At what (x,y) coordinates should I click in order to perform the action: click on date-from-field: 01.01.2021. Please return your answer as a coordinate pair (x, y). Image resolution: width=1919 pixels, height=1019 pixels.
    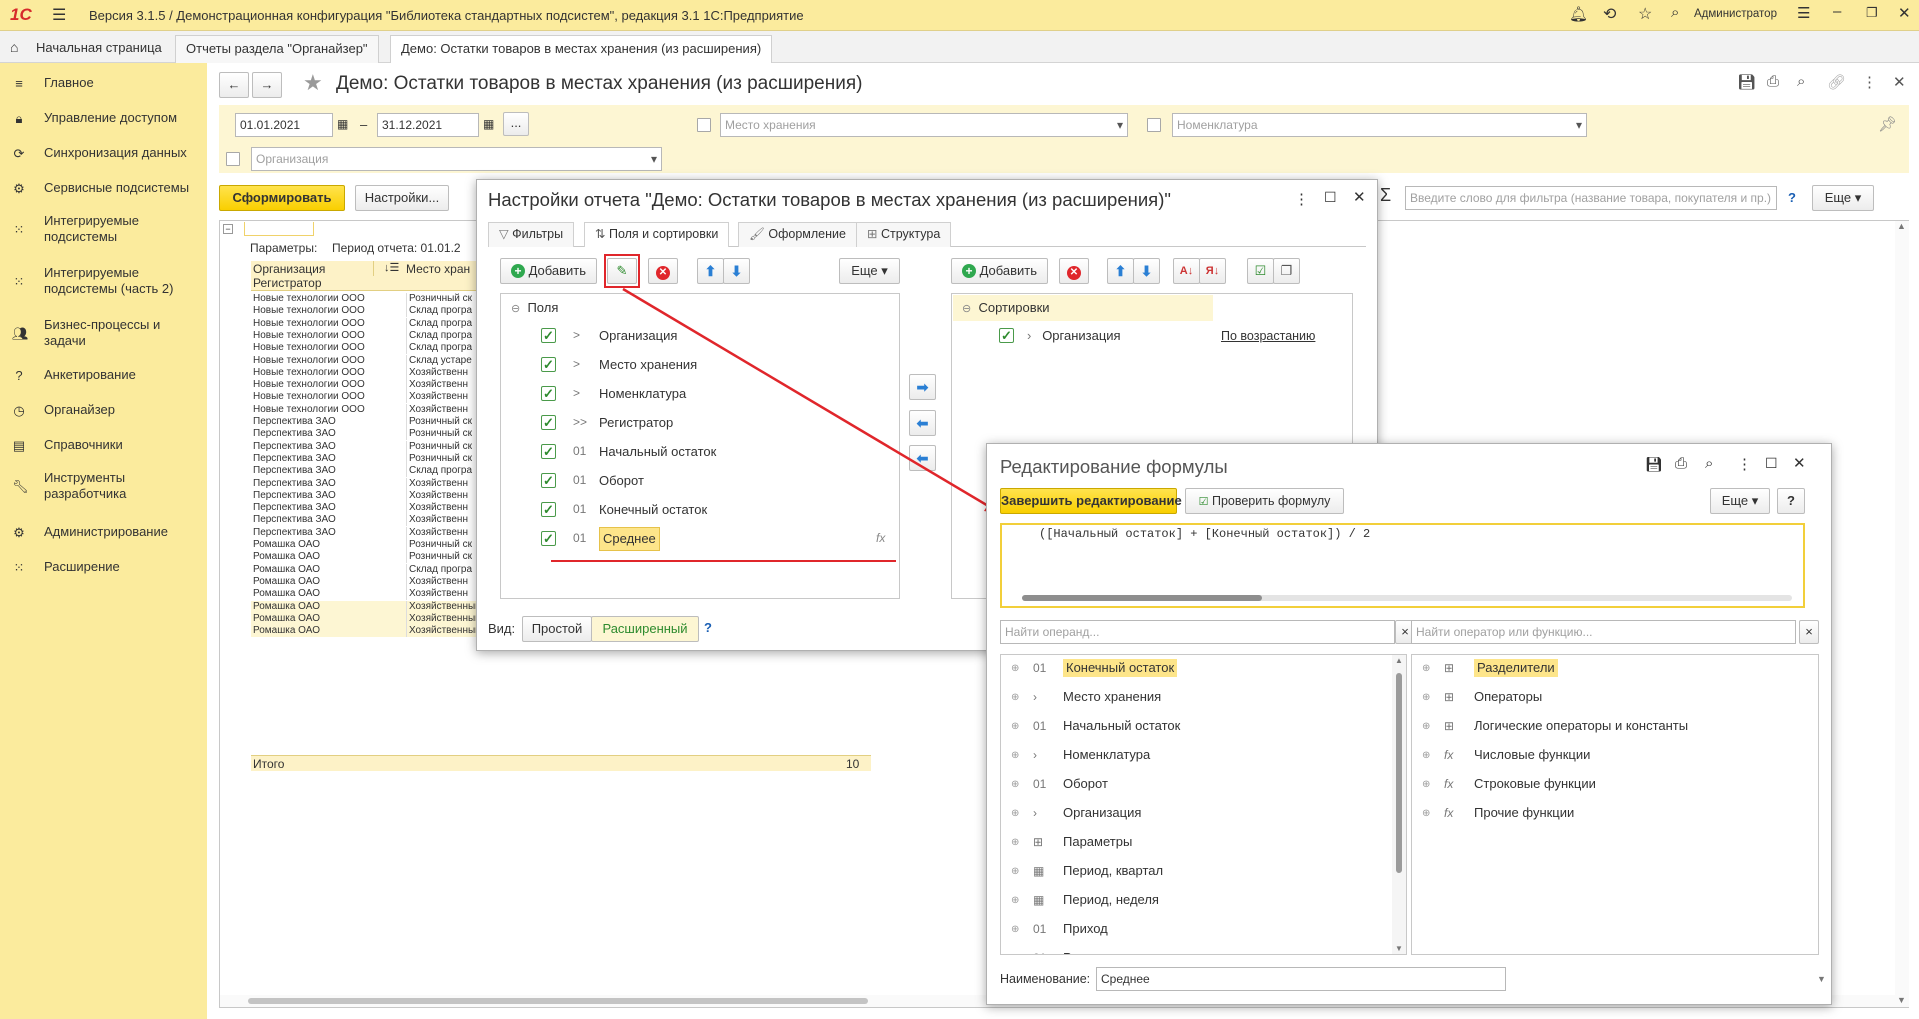
    Looking at the image, I should click on (284, 125).